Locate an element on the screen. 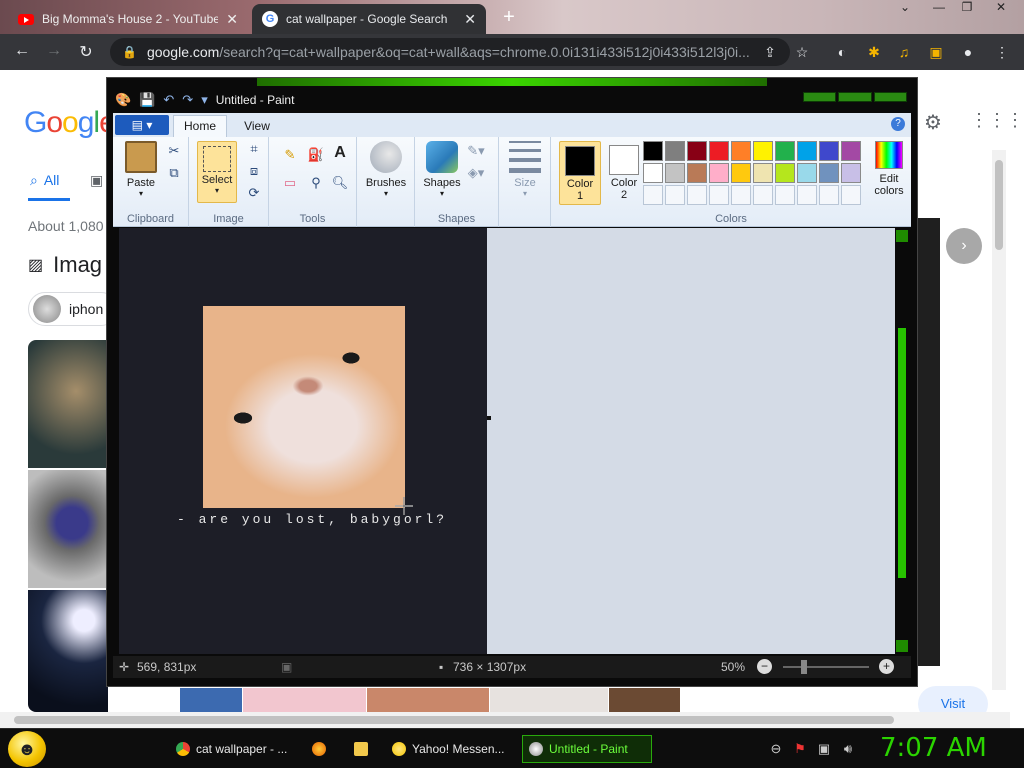 Image resolution: width=1024 pixels, height=768 pixels. new-tab-icon: + is located at coordinates (509, 17).